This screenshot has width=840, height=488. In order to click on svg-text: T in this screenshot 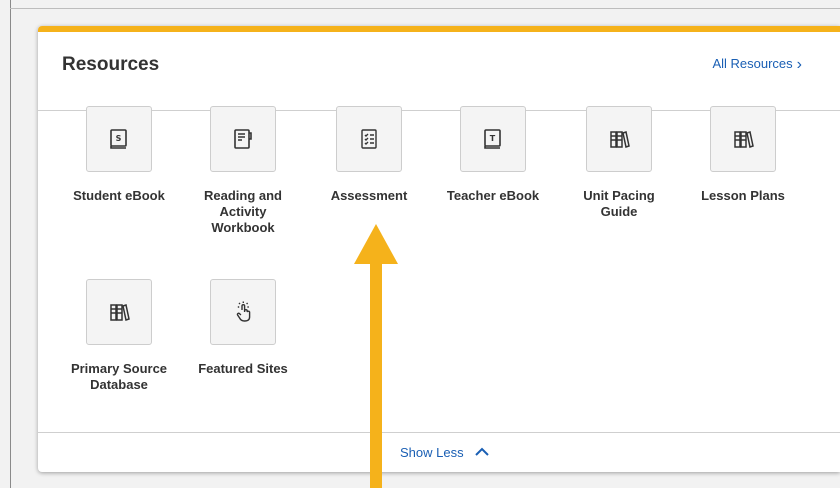, I will do `click(493, 138)`.